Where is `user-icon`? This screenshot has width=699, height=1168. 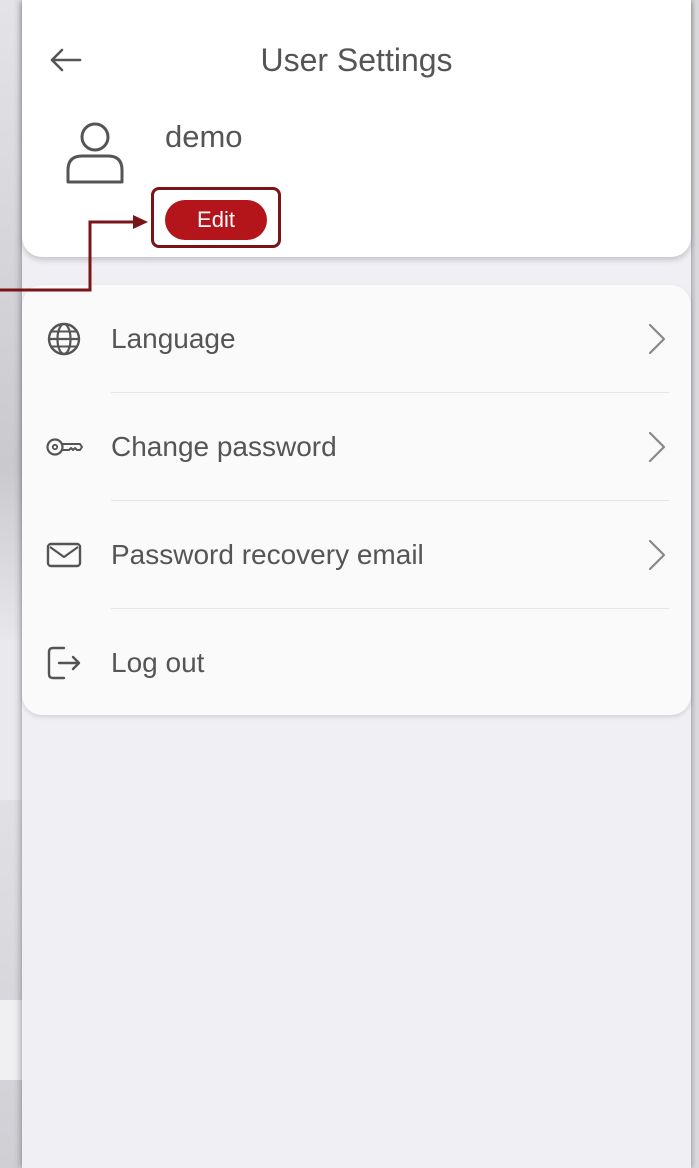 user-icon is located at coordinates (95, 153).